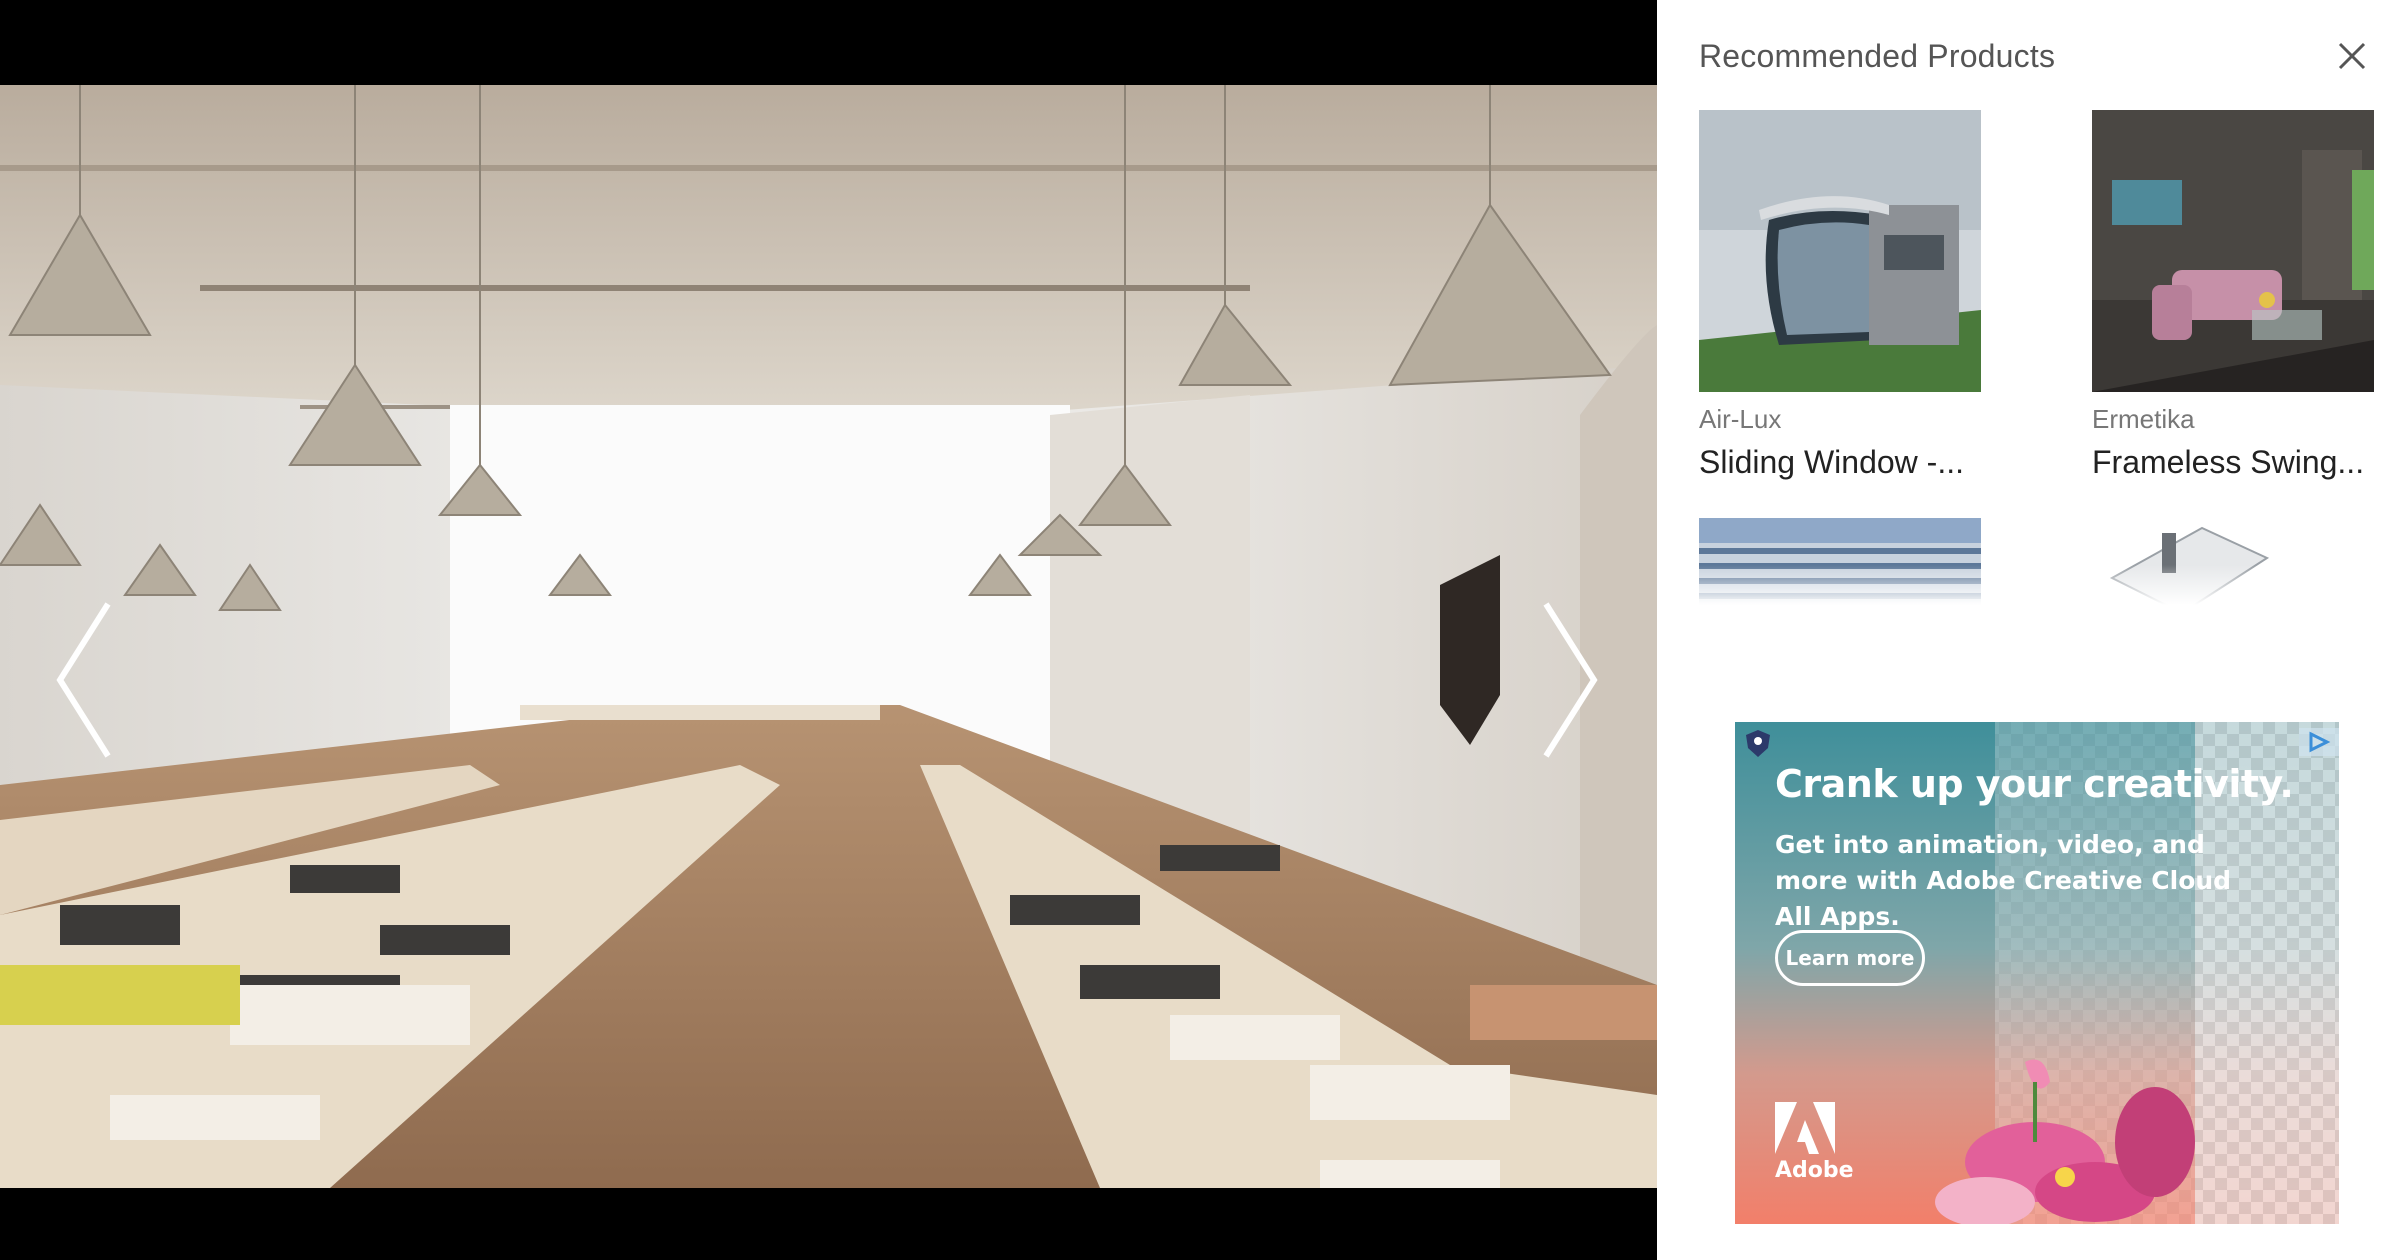  Describe the element at coordinates (1877, 56) in the screenshot. I see `panel-title: Recommended Products` at that location.